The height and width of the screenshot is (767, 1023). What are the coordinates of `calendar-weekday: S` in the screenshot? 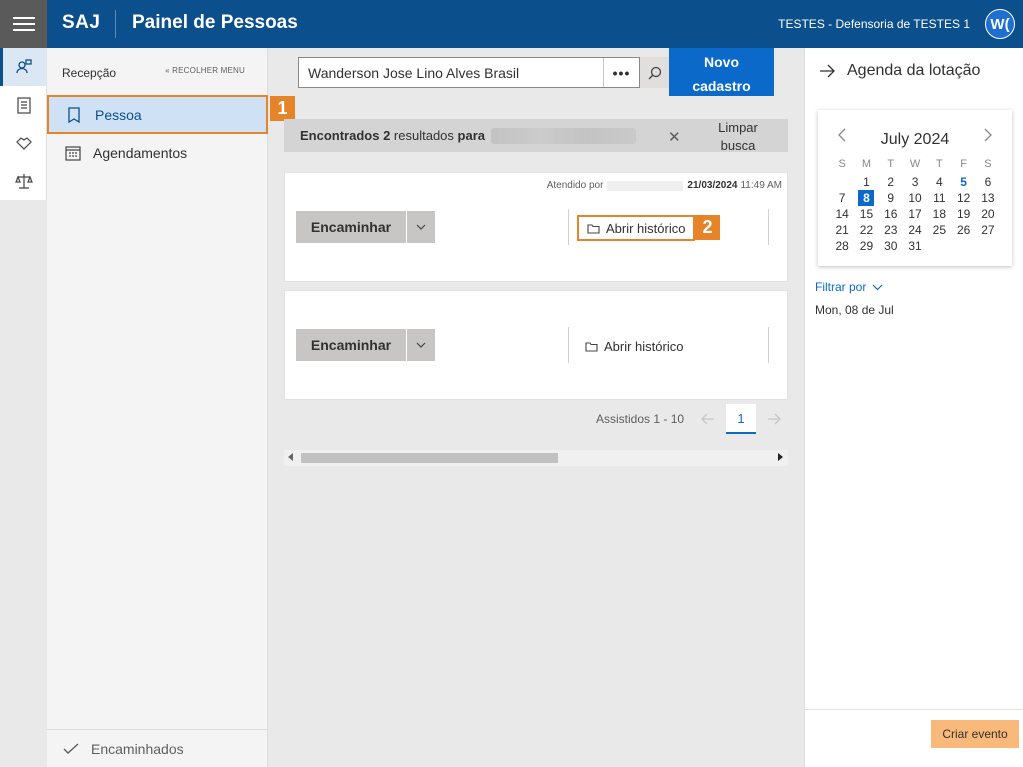 It's located at (842, 164).